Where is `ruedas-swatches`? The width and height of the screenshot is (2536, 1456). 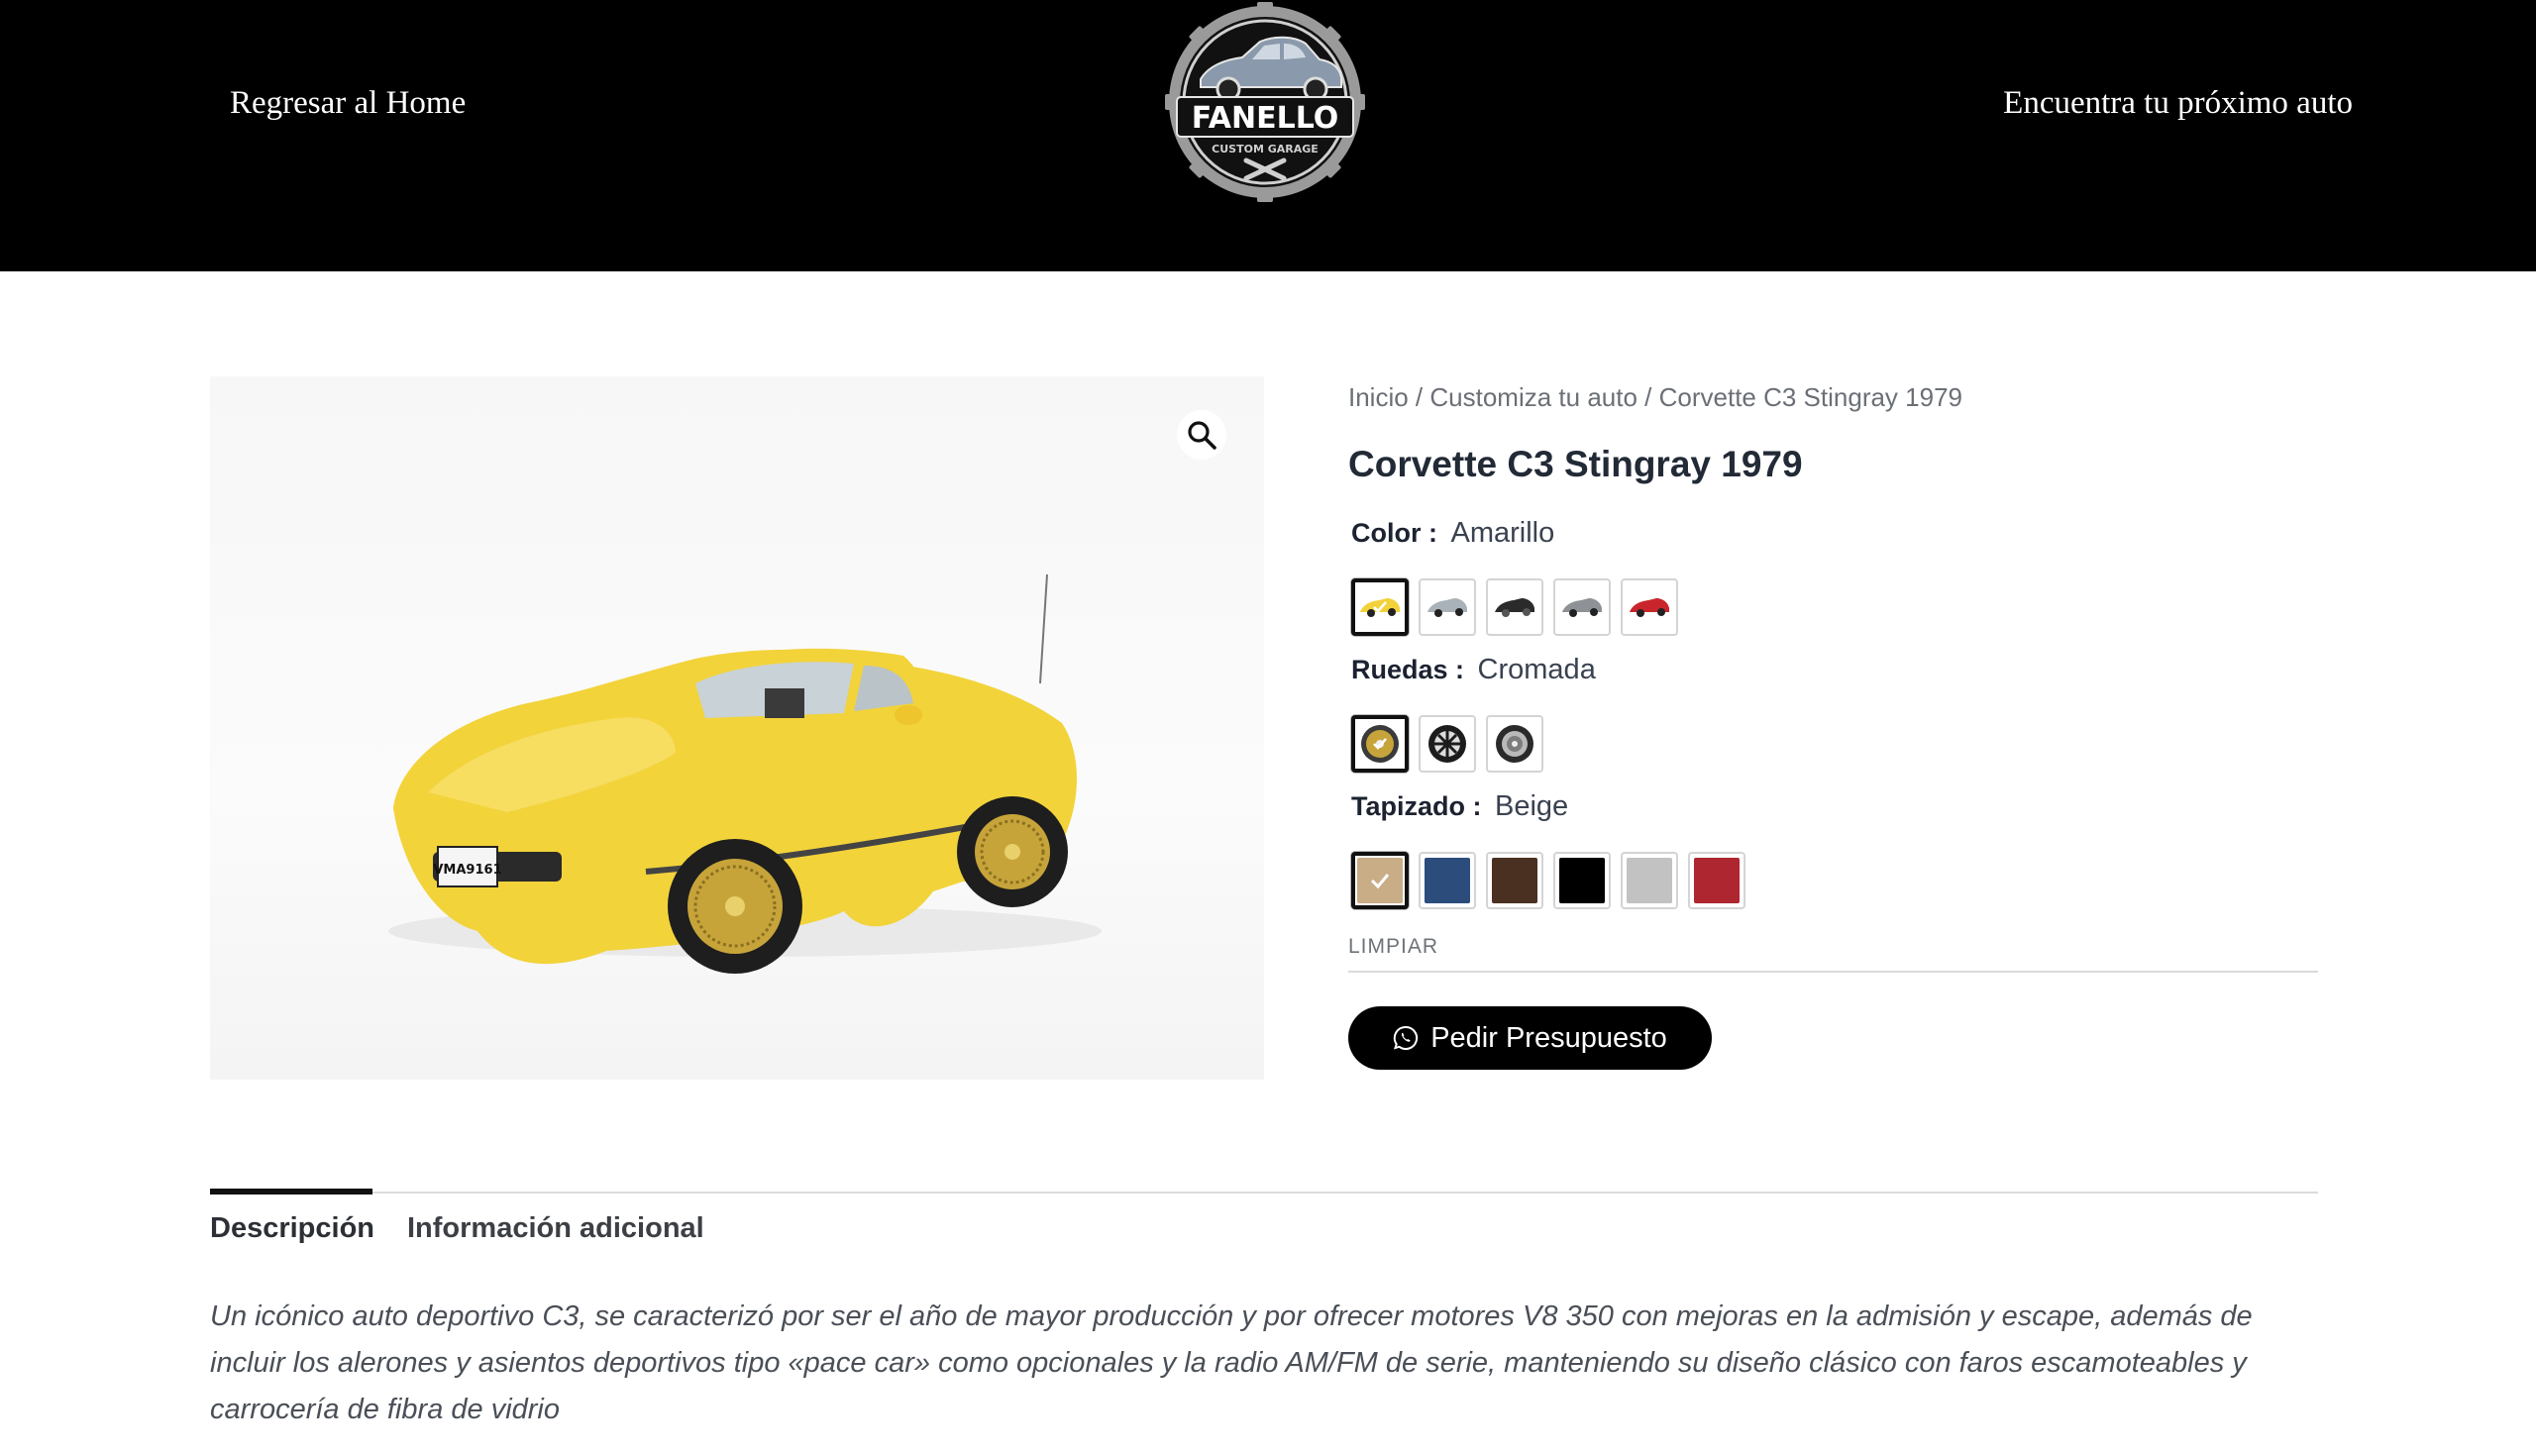
ruedas-swatches is located at coordinates (1447, 744).